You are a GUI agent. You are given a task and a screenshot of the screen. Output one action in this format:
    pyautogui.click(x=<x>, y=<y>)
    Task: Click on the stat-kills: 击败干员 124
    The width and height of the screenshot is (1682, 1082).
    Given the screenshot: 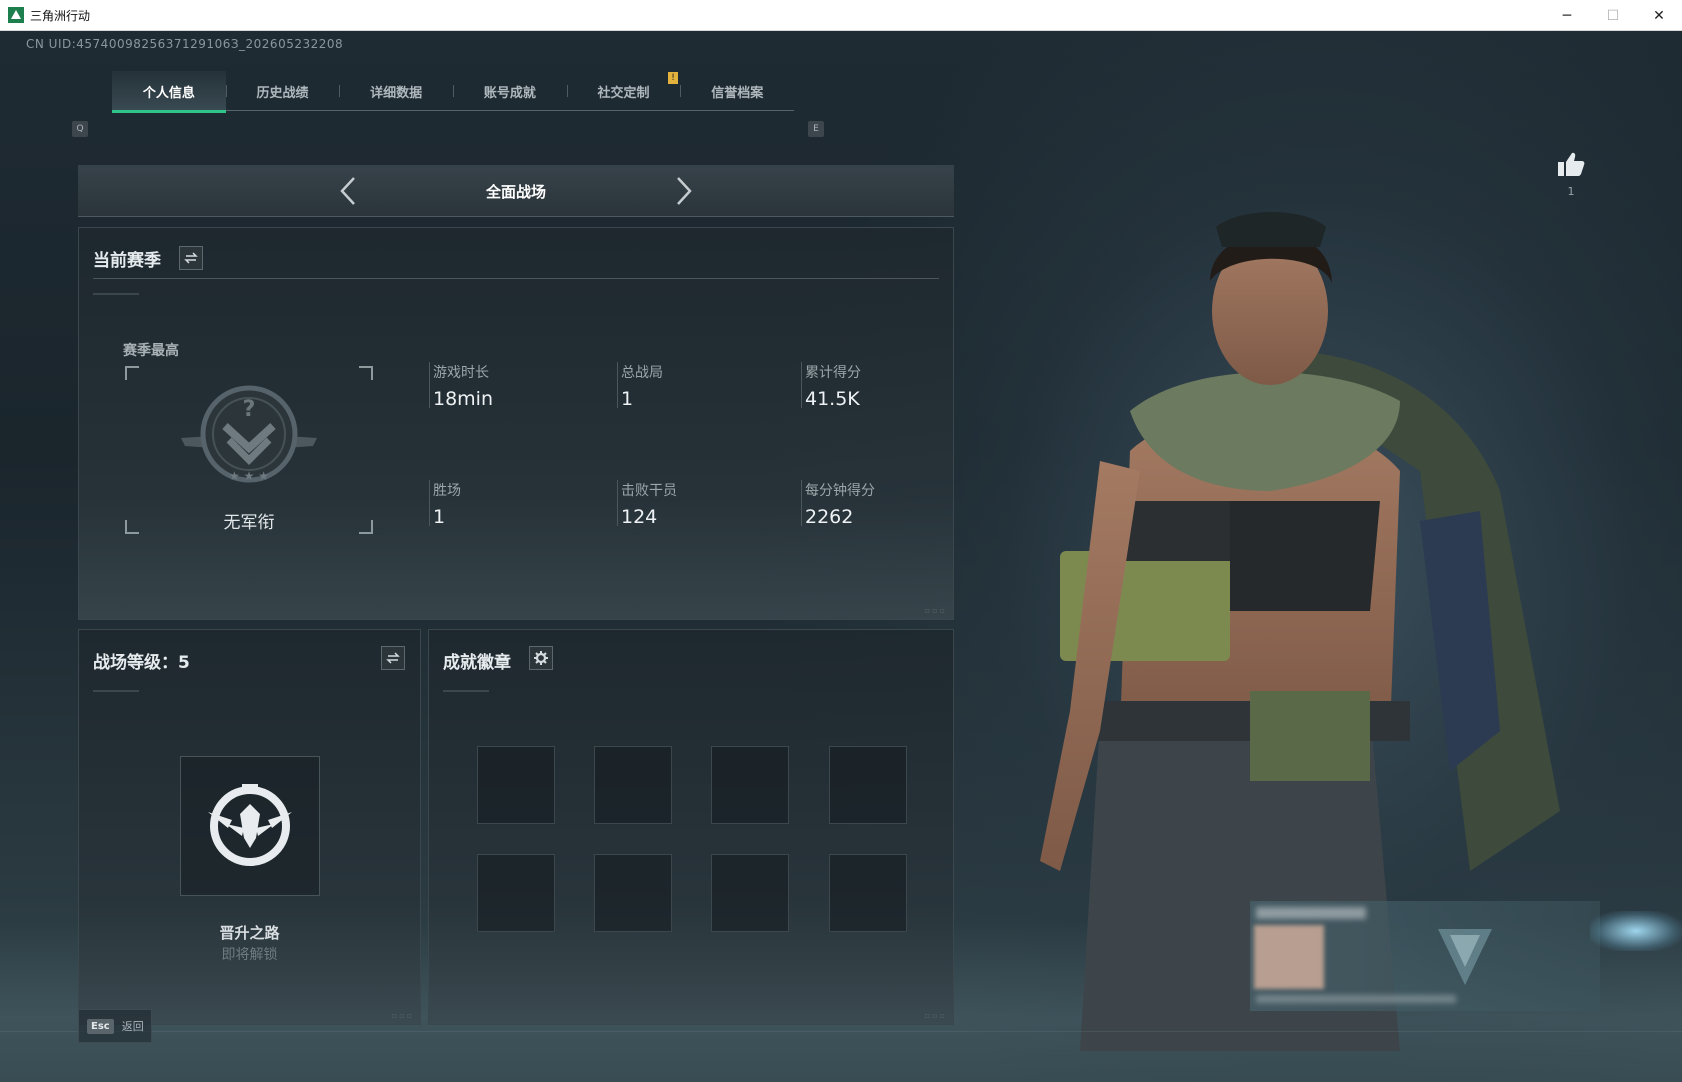 What is the action you would take?
    pyautogui.click(x=647, y=504)
    